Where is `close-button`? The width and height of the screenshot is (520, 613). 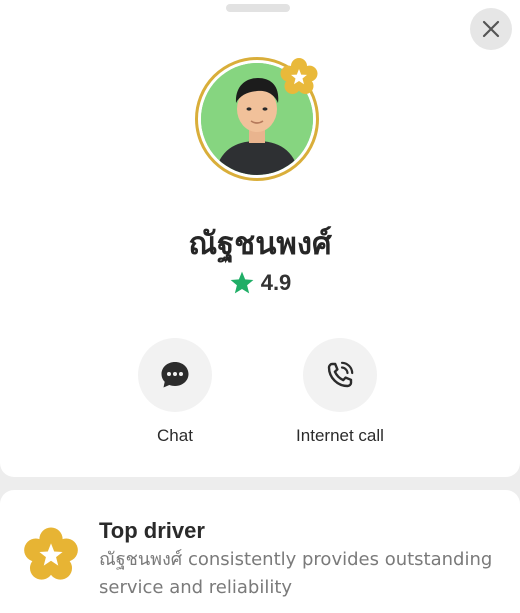 close-button is located at coordinates (491, 29).